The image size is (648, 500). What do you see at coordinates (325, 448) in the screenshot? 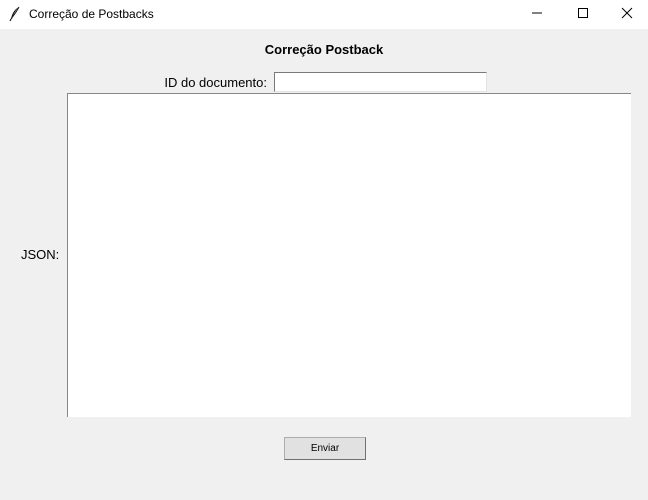
I see `send-button: Enviar` at bounding box center [325, 448].